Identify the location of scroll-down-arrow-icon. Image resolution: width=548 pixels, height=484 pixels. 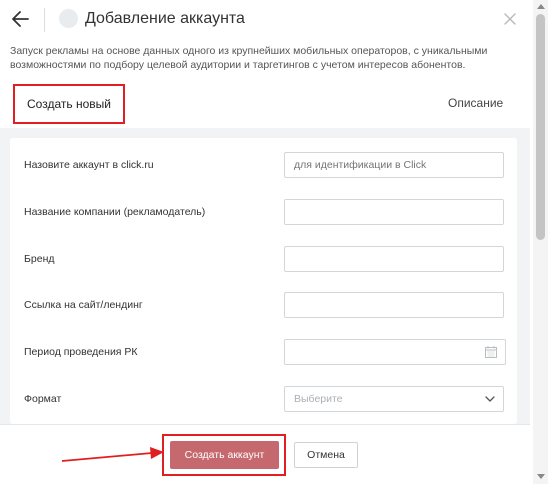
(541, 476).